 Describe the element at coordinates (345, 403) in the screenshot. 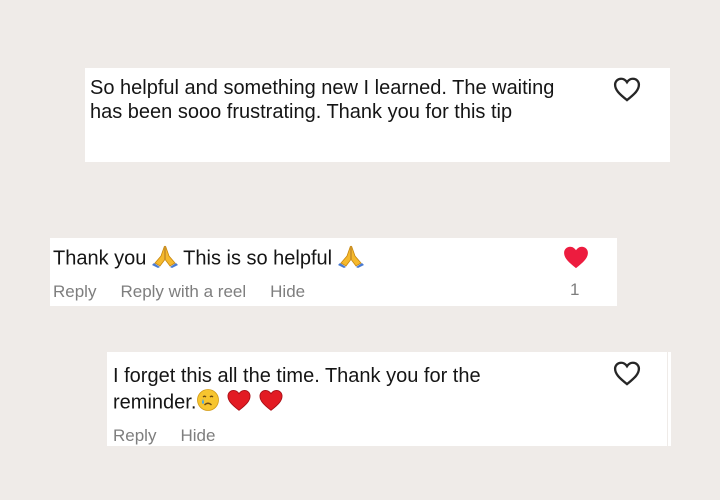

I see `comment-text-line-2: reminder.` at that location.